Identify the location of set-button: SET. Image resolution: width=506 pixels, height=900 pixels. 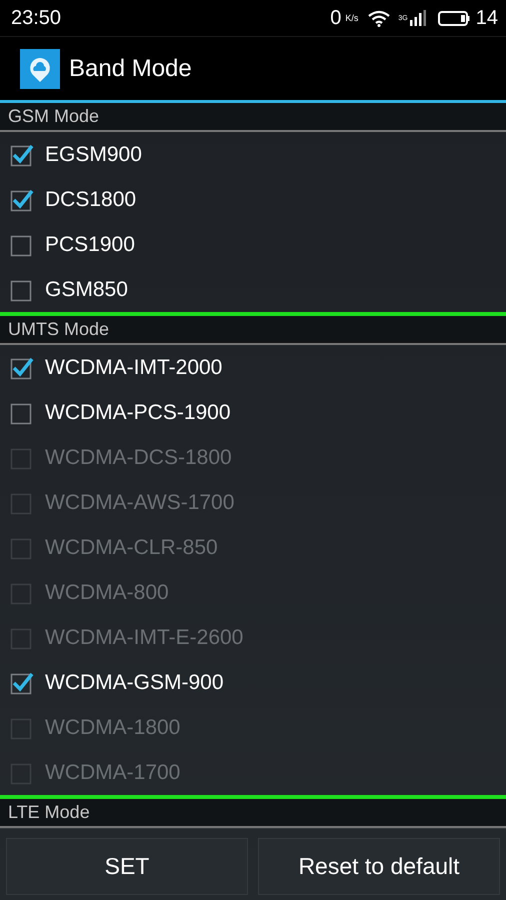
(127, 866).